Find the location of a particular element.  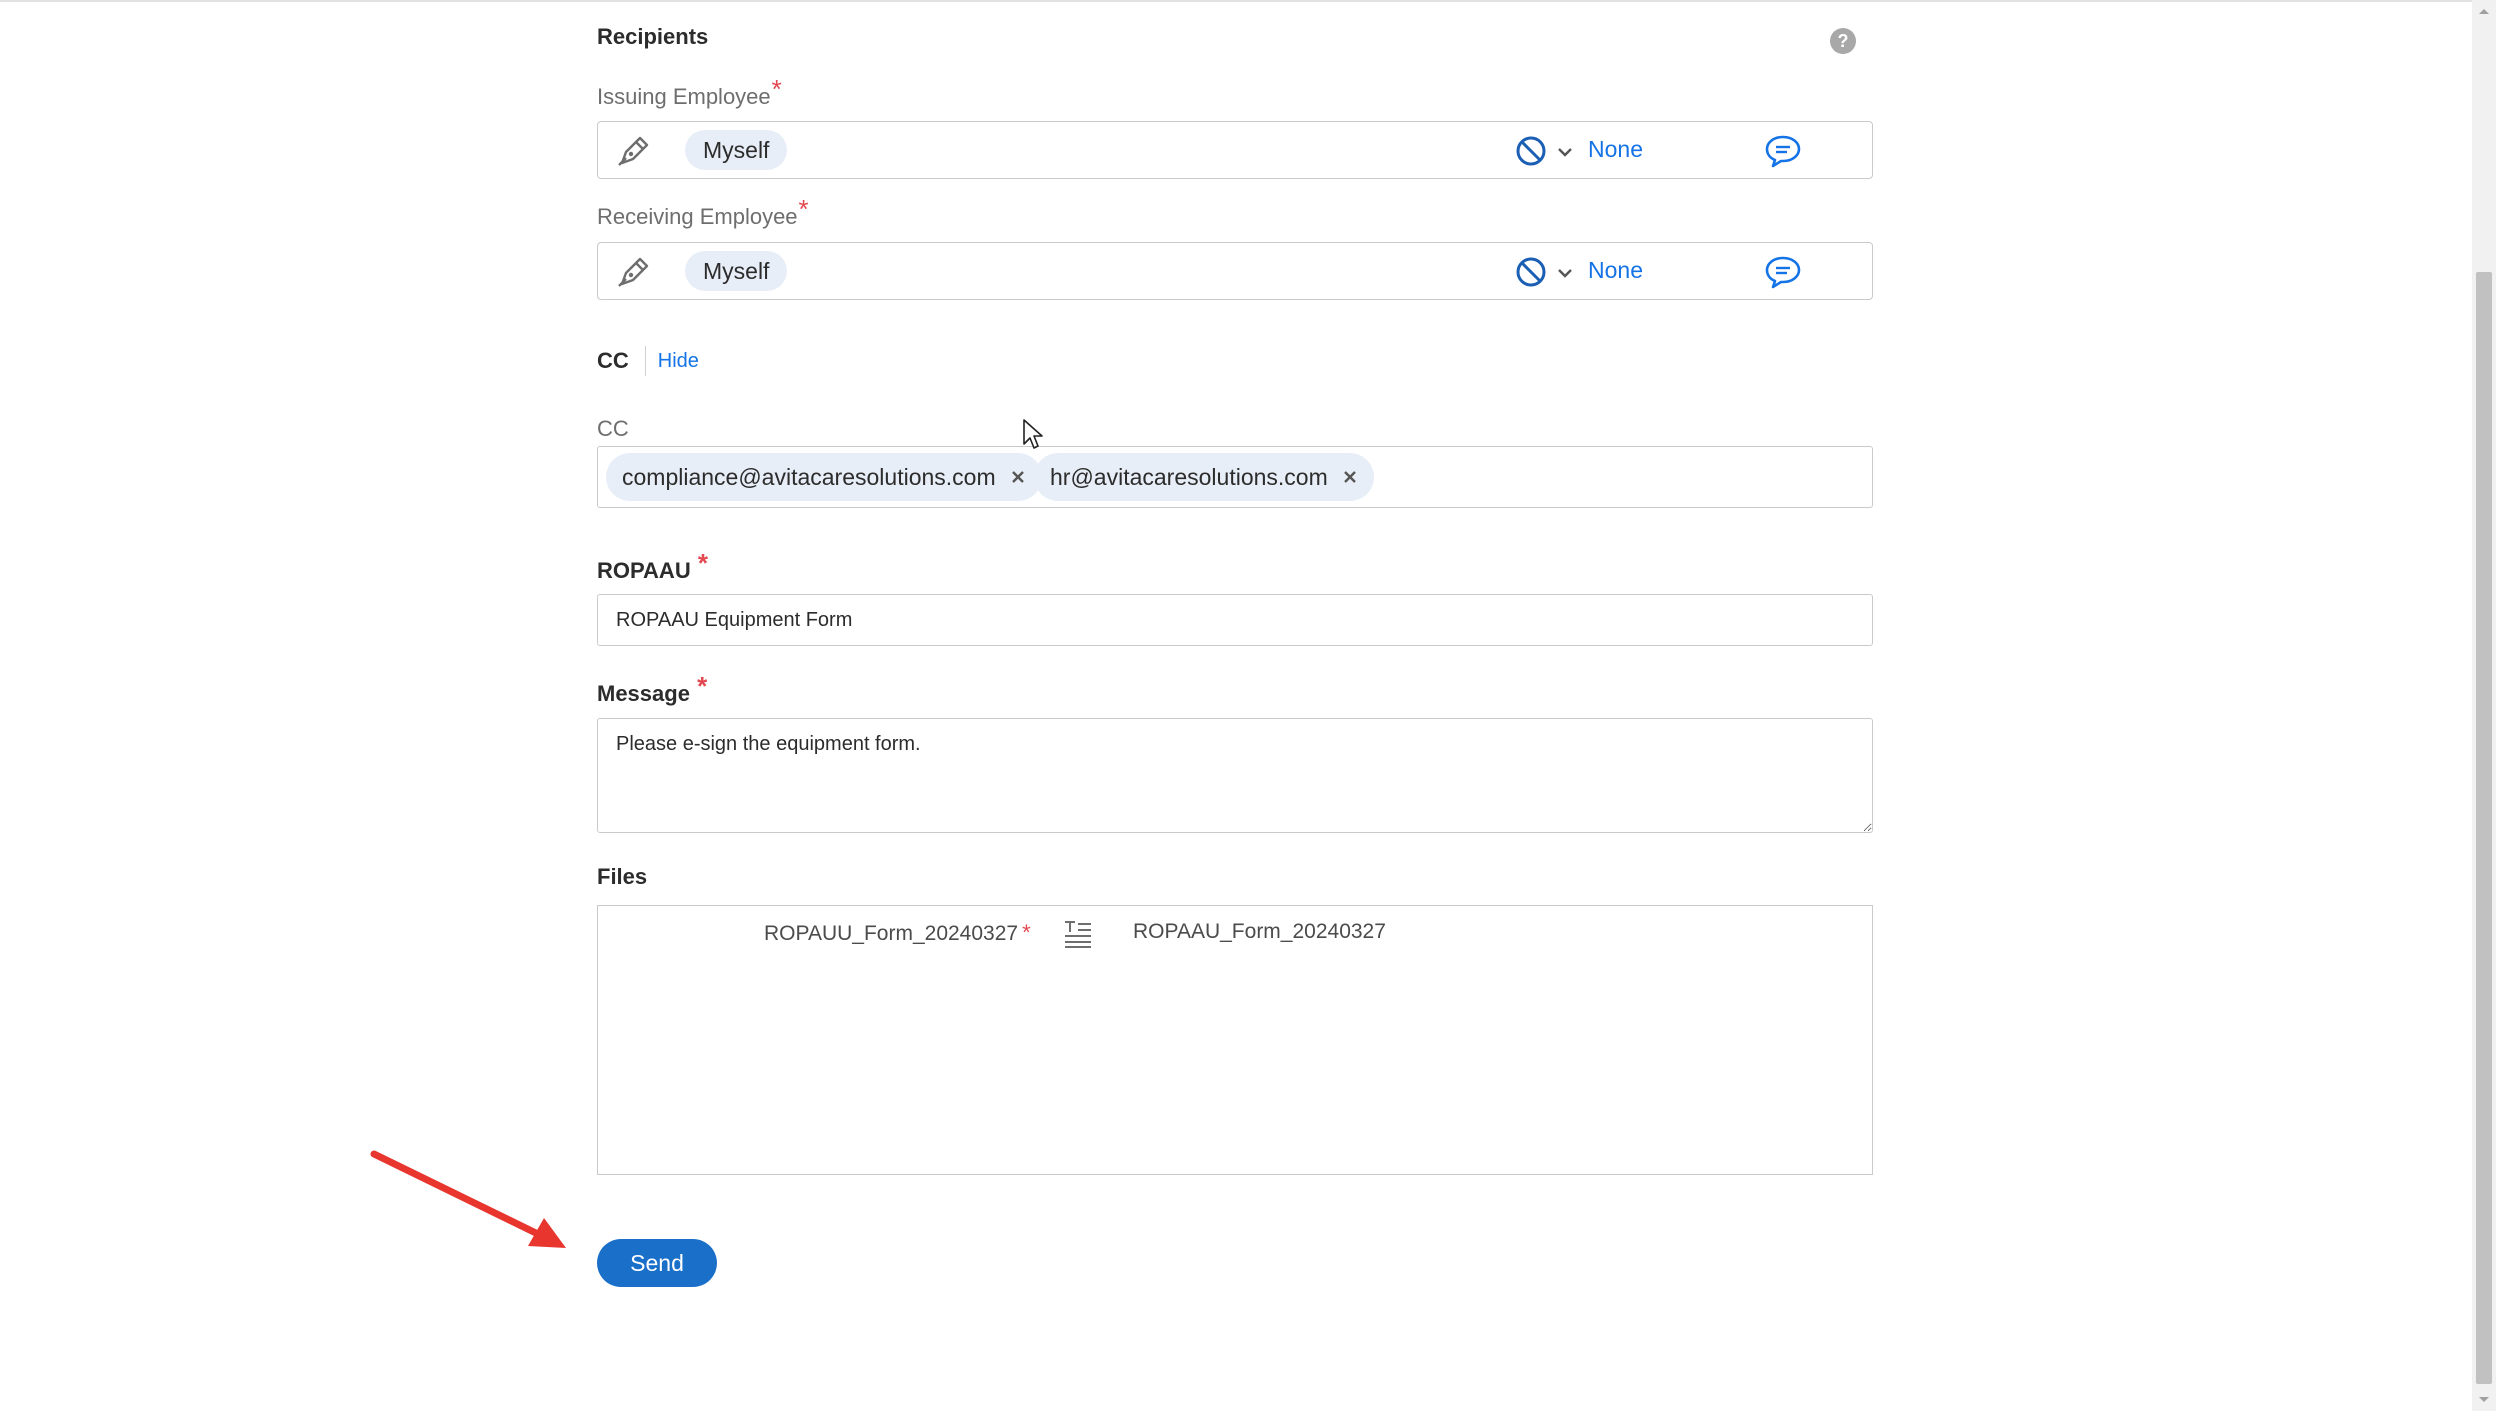

message-label: Message * is located at coordinates (652, 689).